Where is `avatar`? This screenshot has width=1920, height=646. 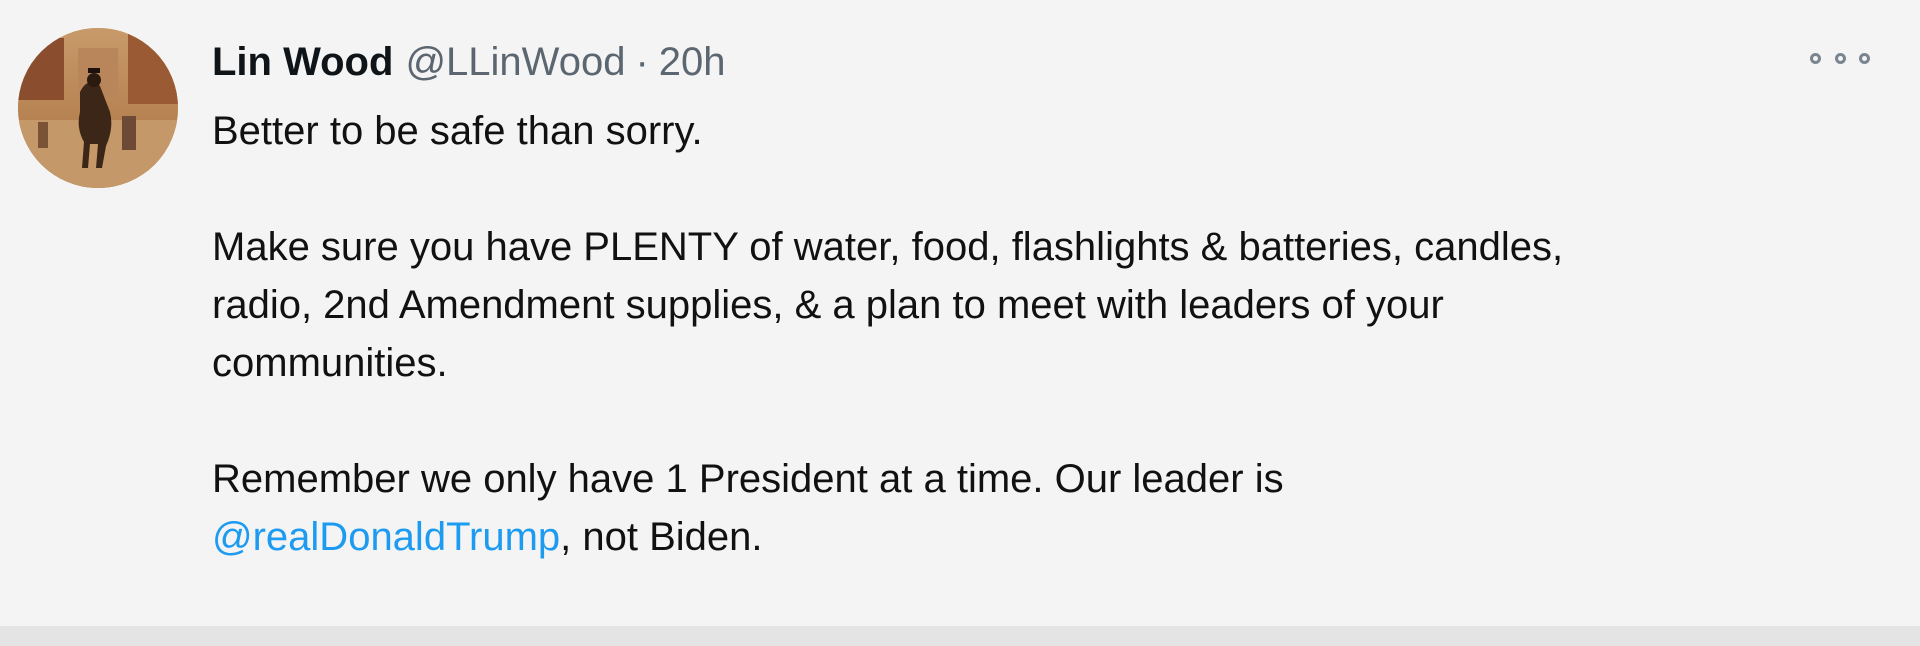 avatar is located at coordinates (98, 108).